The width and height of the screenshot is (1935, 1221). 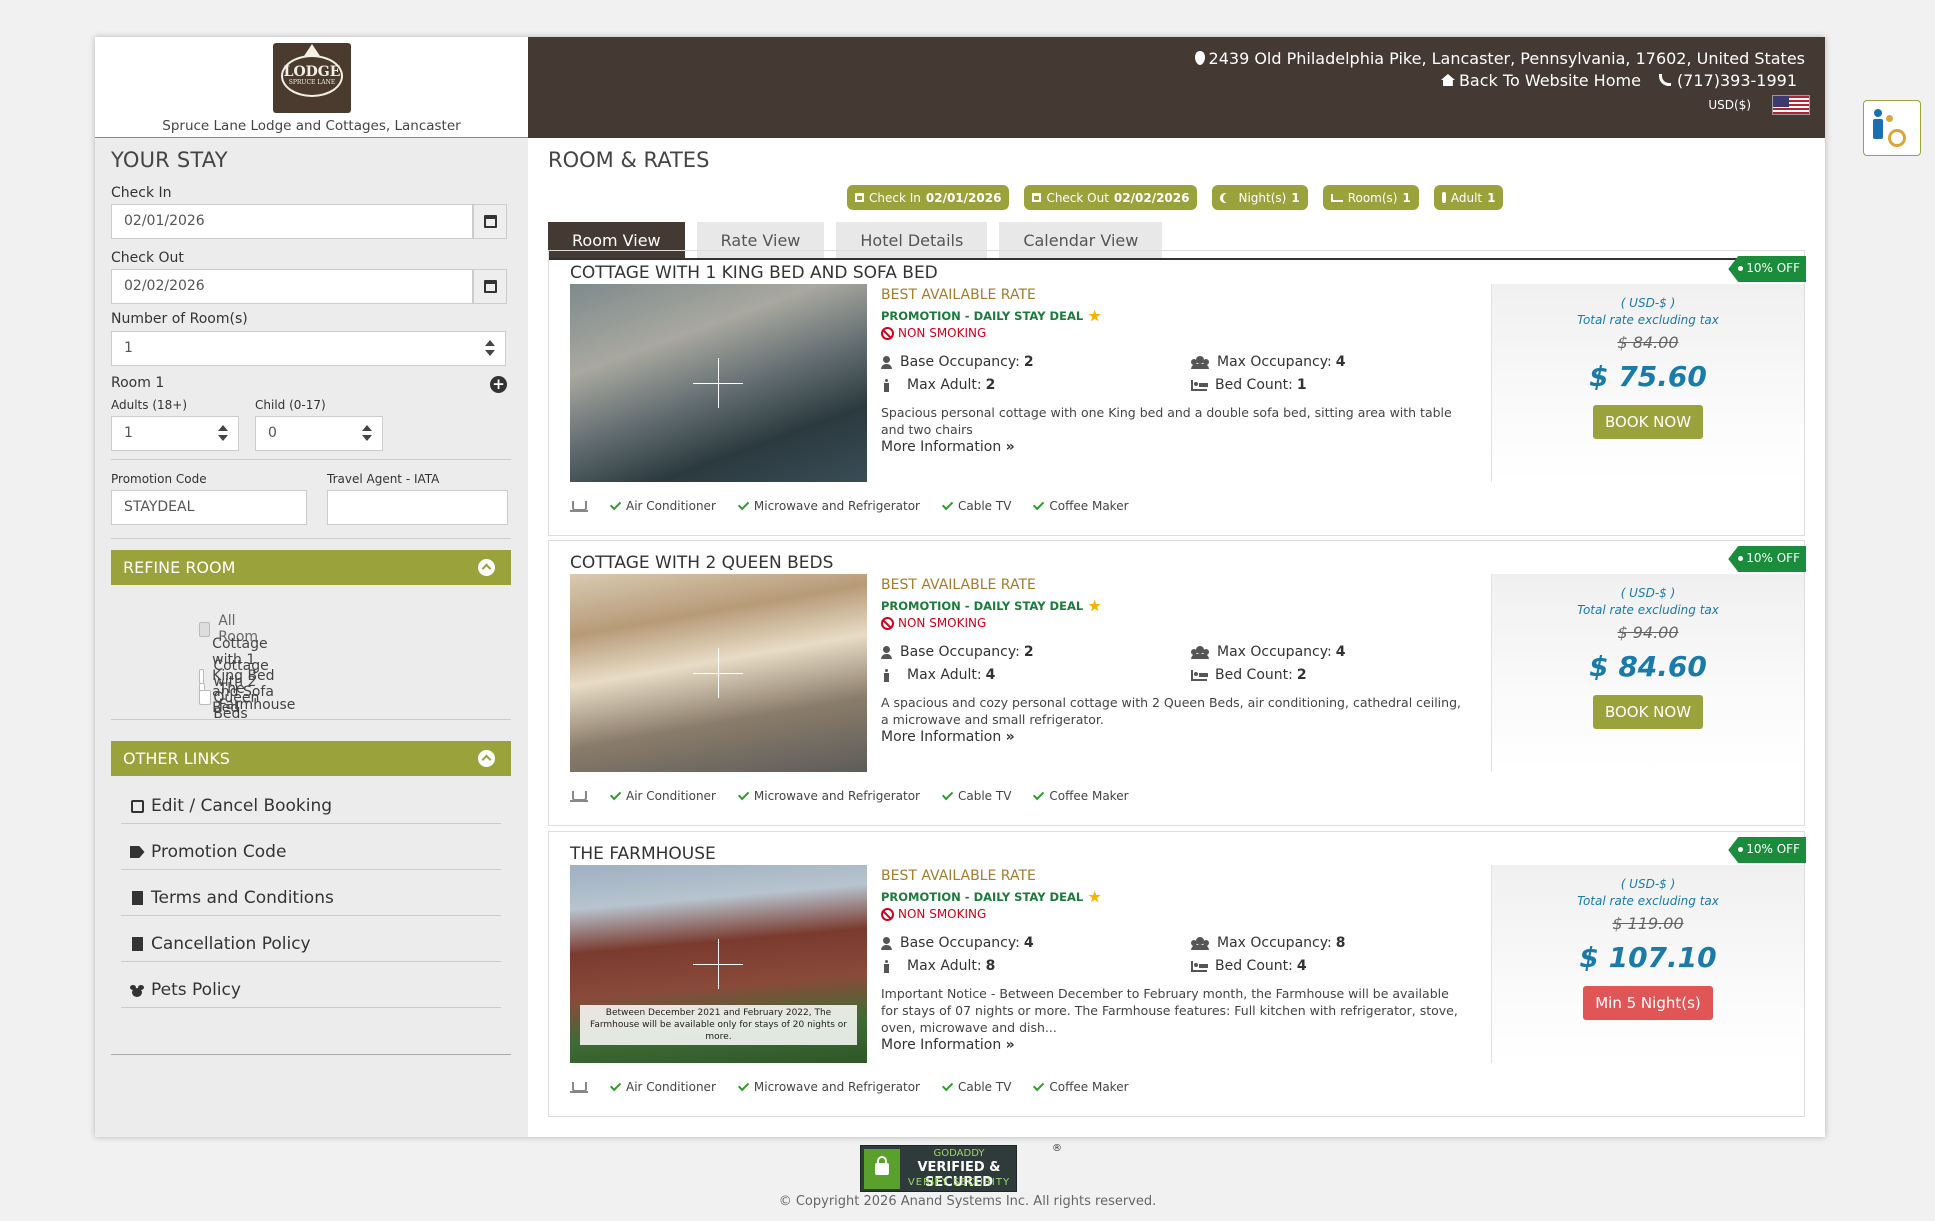 What do you see at coordinates (175, 433) in the screenshot?
I see `adults-stepper: 1` at bounding box center [175, 433].